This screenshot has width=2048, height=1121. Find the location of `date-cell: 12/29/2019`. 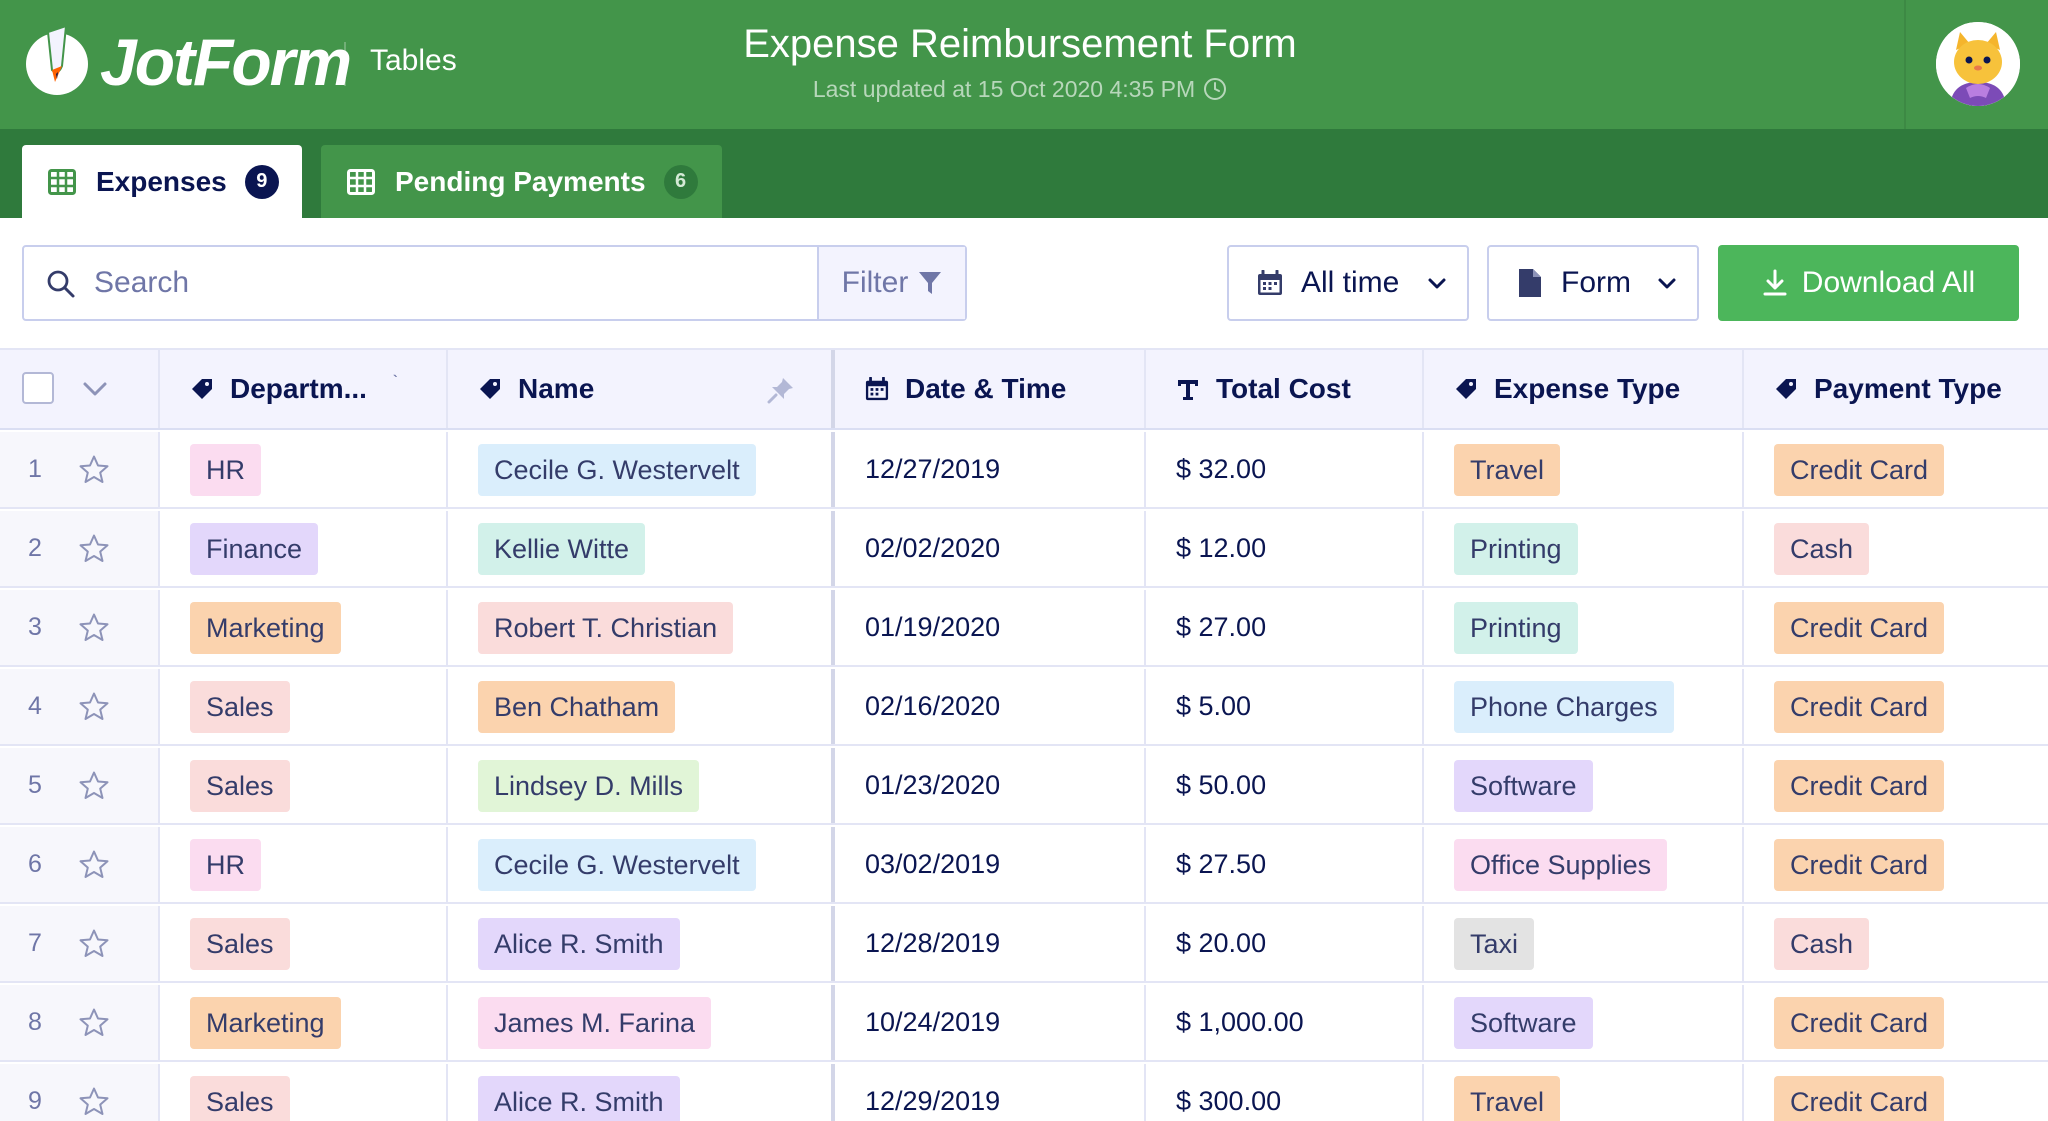

date-cell: 12/29/2019 is located at coordinates (990, 1092).